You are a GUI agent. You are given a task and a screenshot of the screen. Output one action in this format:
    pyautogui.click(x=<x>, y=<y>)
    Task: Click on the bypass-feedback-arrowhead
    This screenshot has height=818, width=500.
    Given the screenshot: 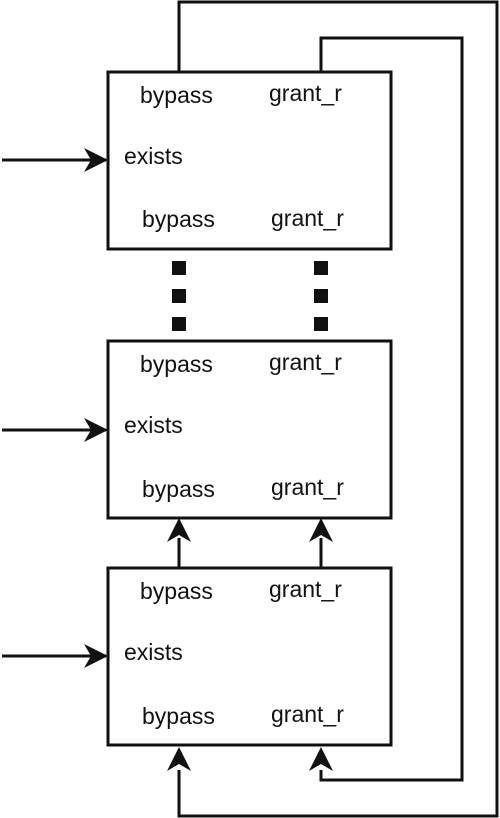 What is the action you would take?
    pyautogui.click(x=179, y=759)
    